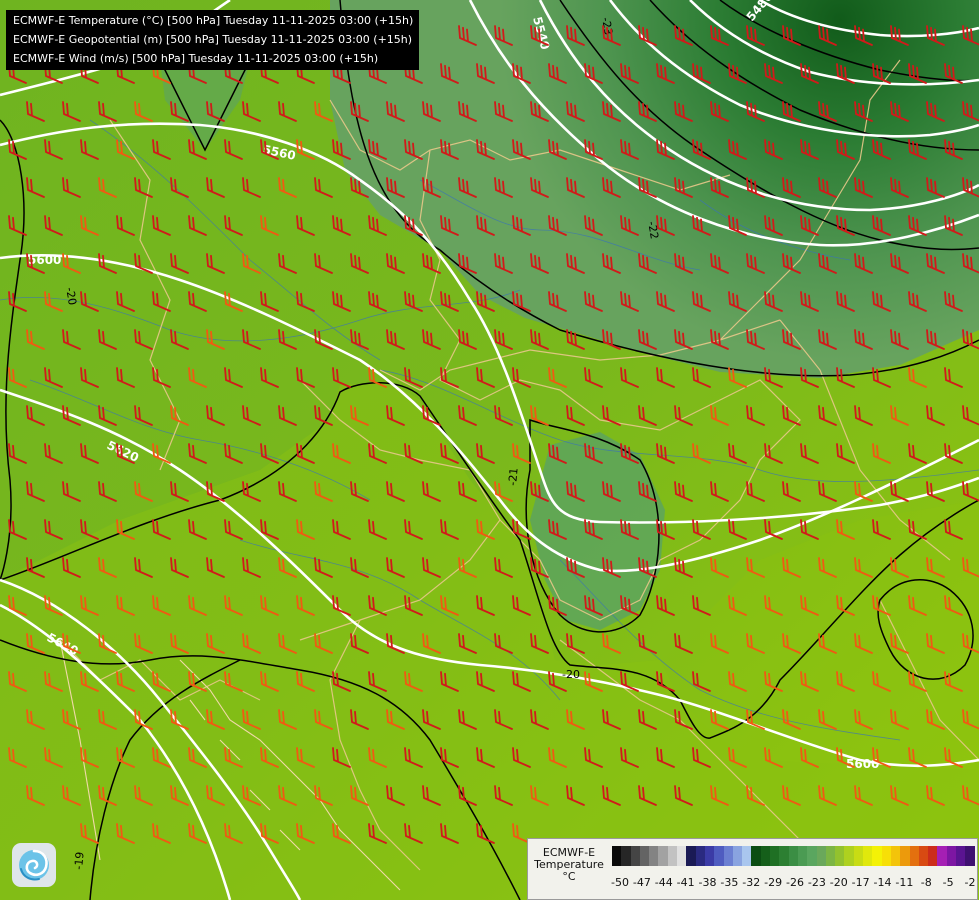 This screenshot has height=900, width=979. Describe the element at coordinates (569, 865) in the screenshot. I see `legend-title: ECMWF-E Temperature °C` at that location.